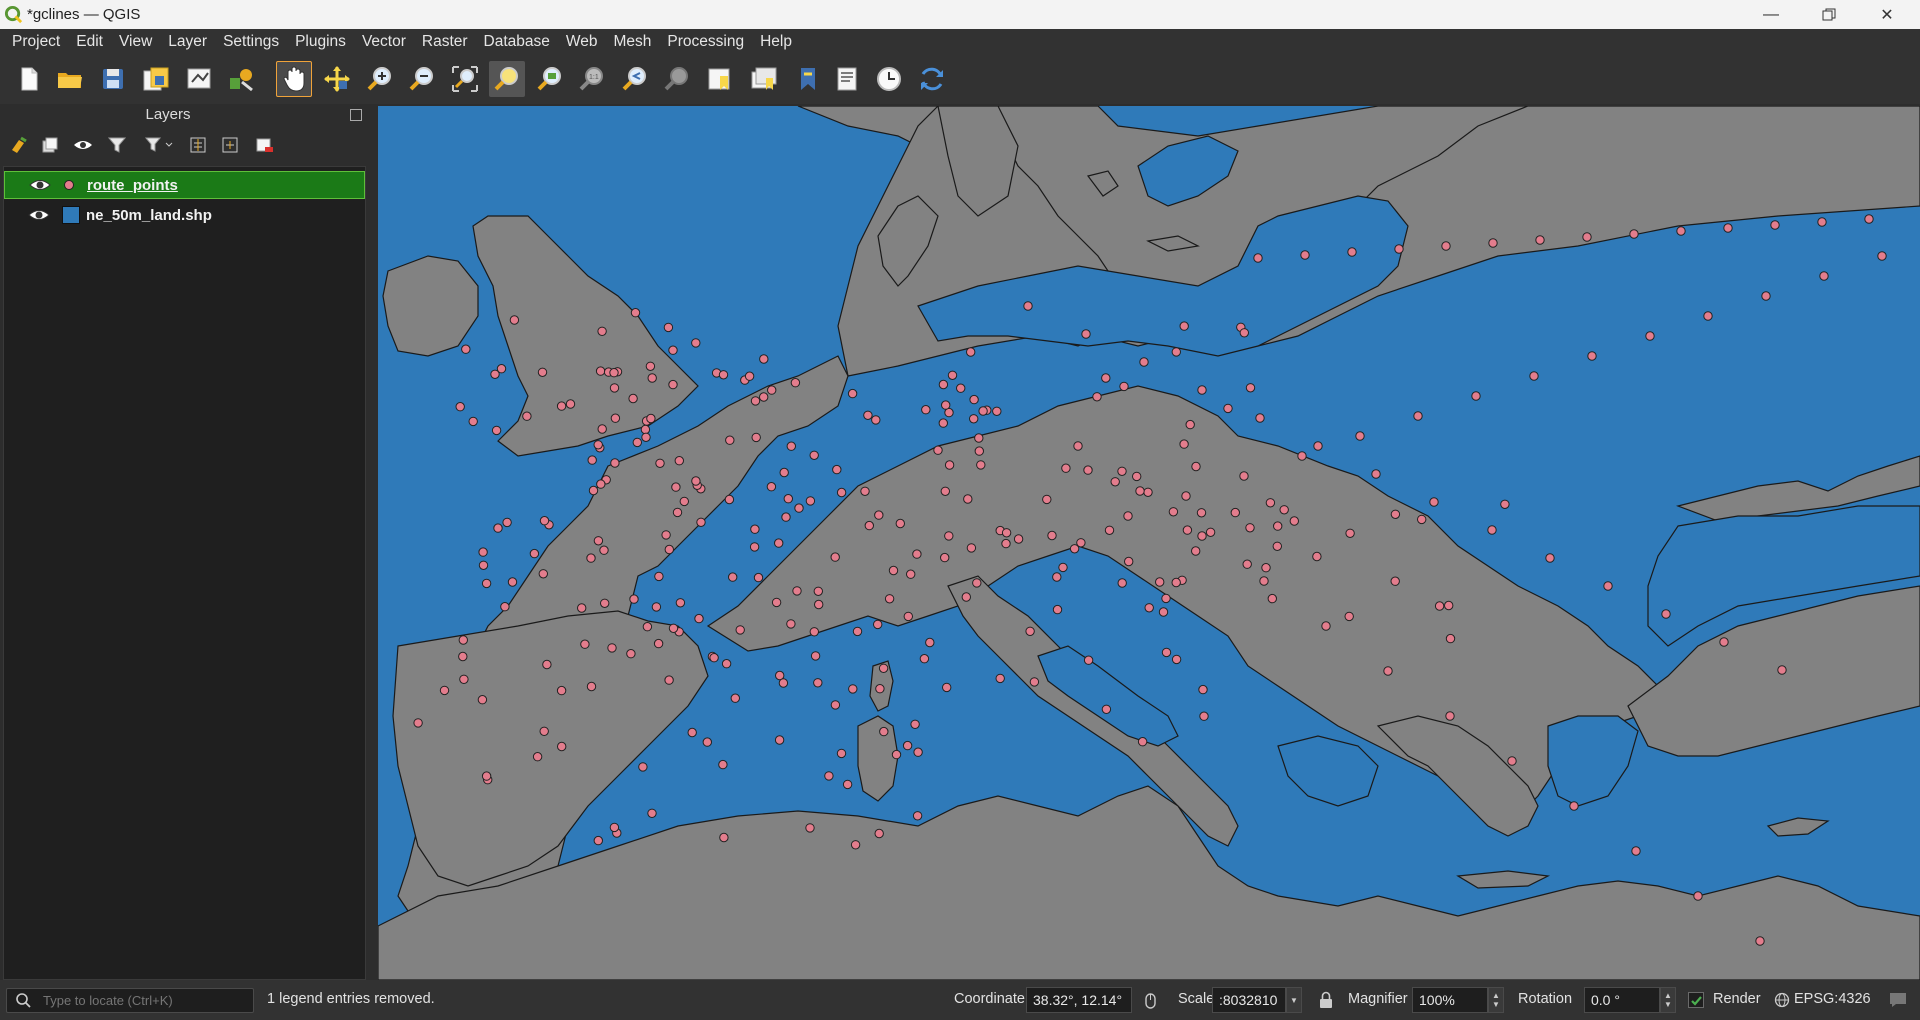 The image size is (1920, 1020). I want to click on mouse-coordinate-icon, so click(1150, 1001).